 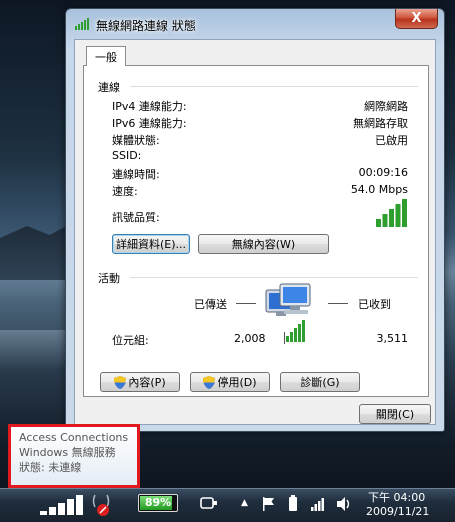 I want to click on window-close-button: X, so click(x=416, y=19).